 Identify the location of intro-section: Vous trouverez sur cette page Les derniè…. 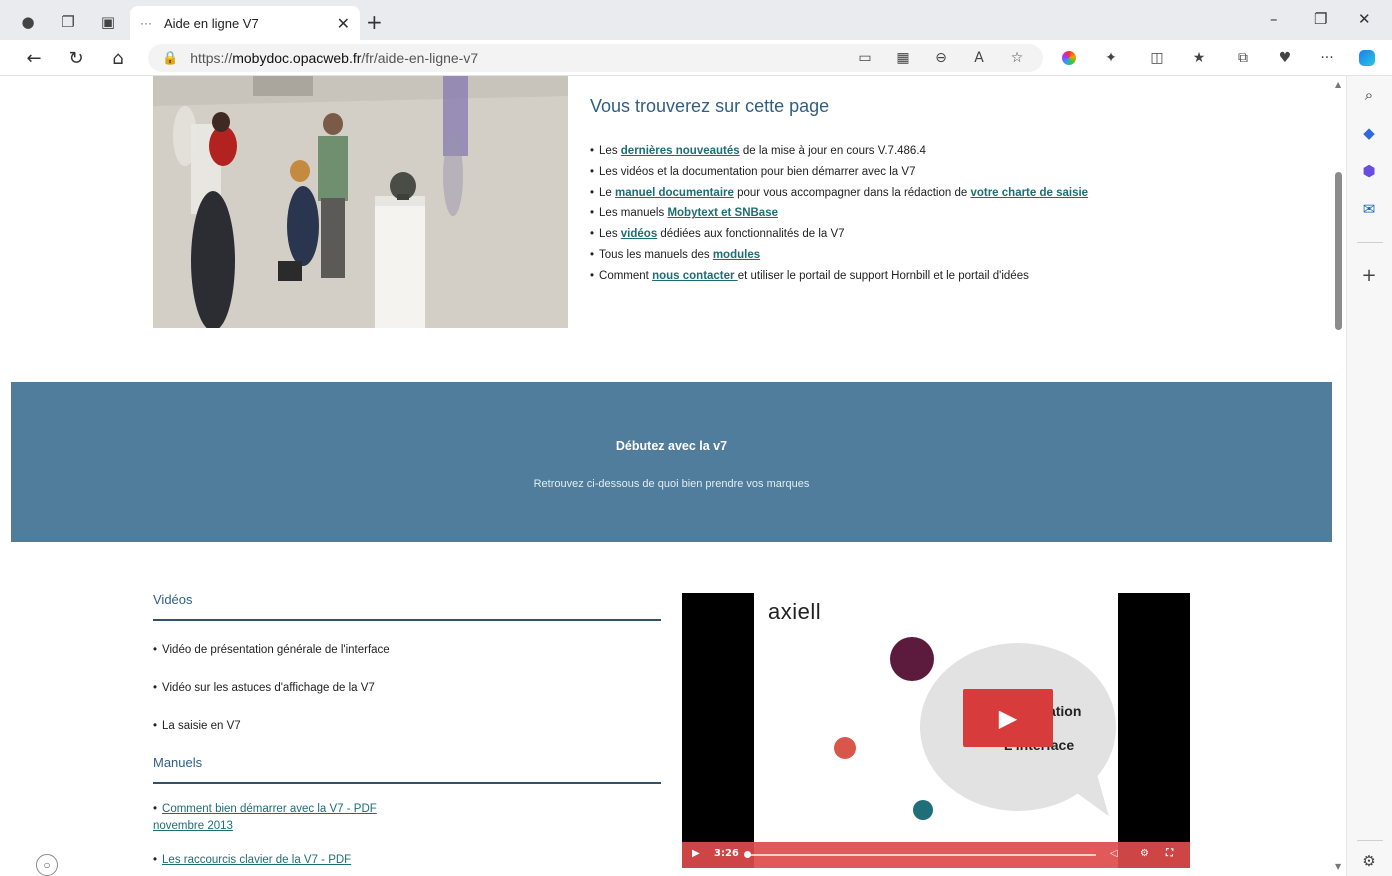
(940, 191).